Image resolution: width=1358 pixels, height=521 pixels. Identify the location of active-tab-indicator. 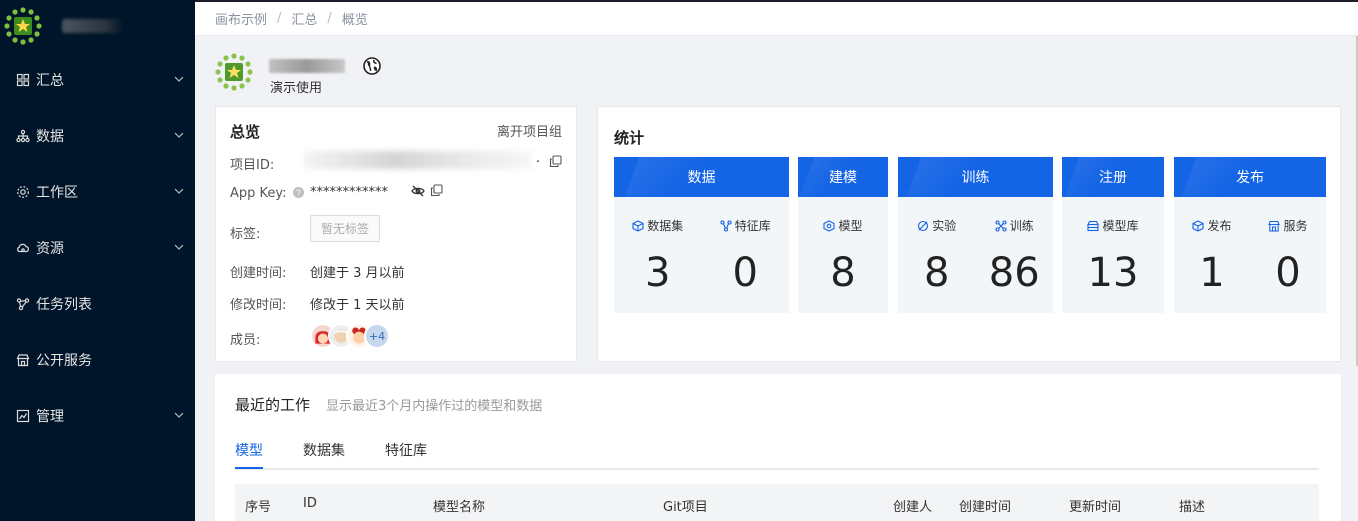
(249, 468).